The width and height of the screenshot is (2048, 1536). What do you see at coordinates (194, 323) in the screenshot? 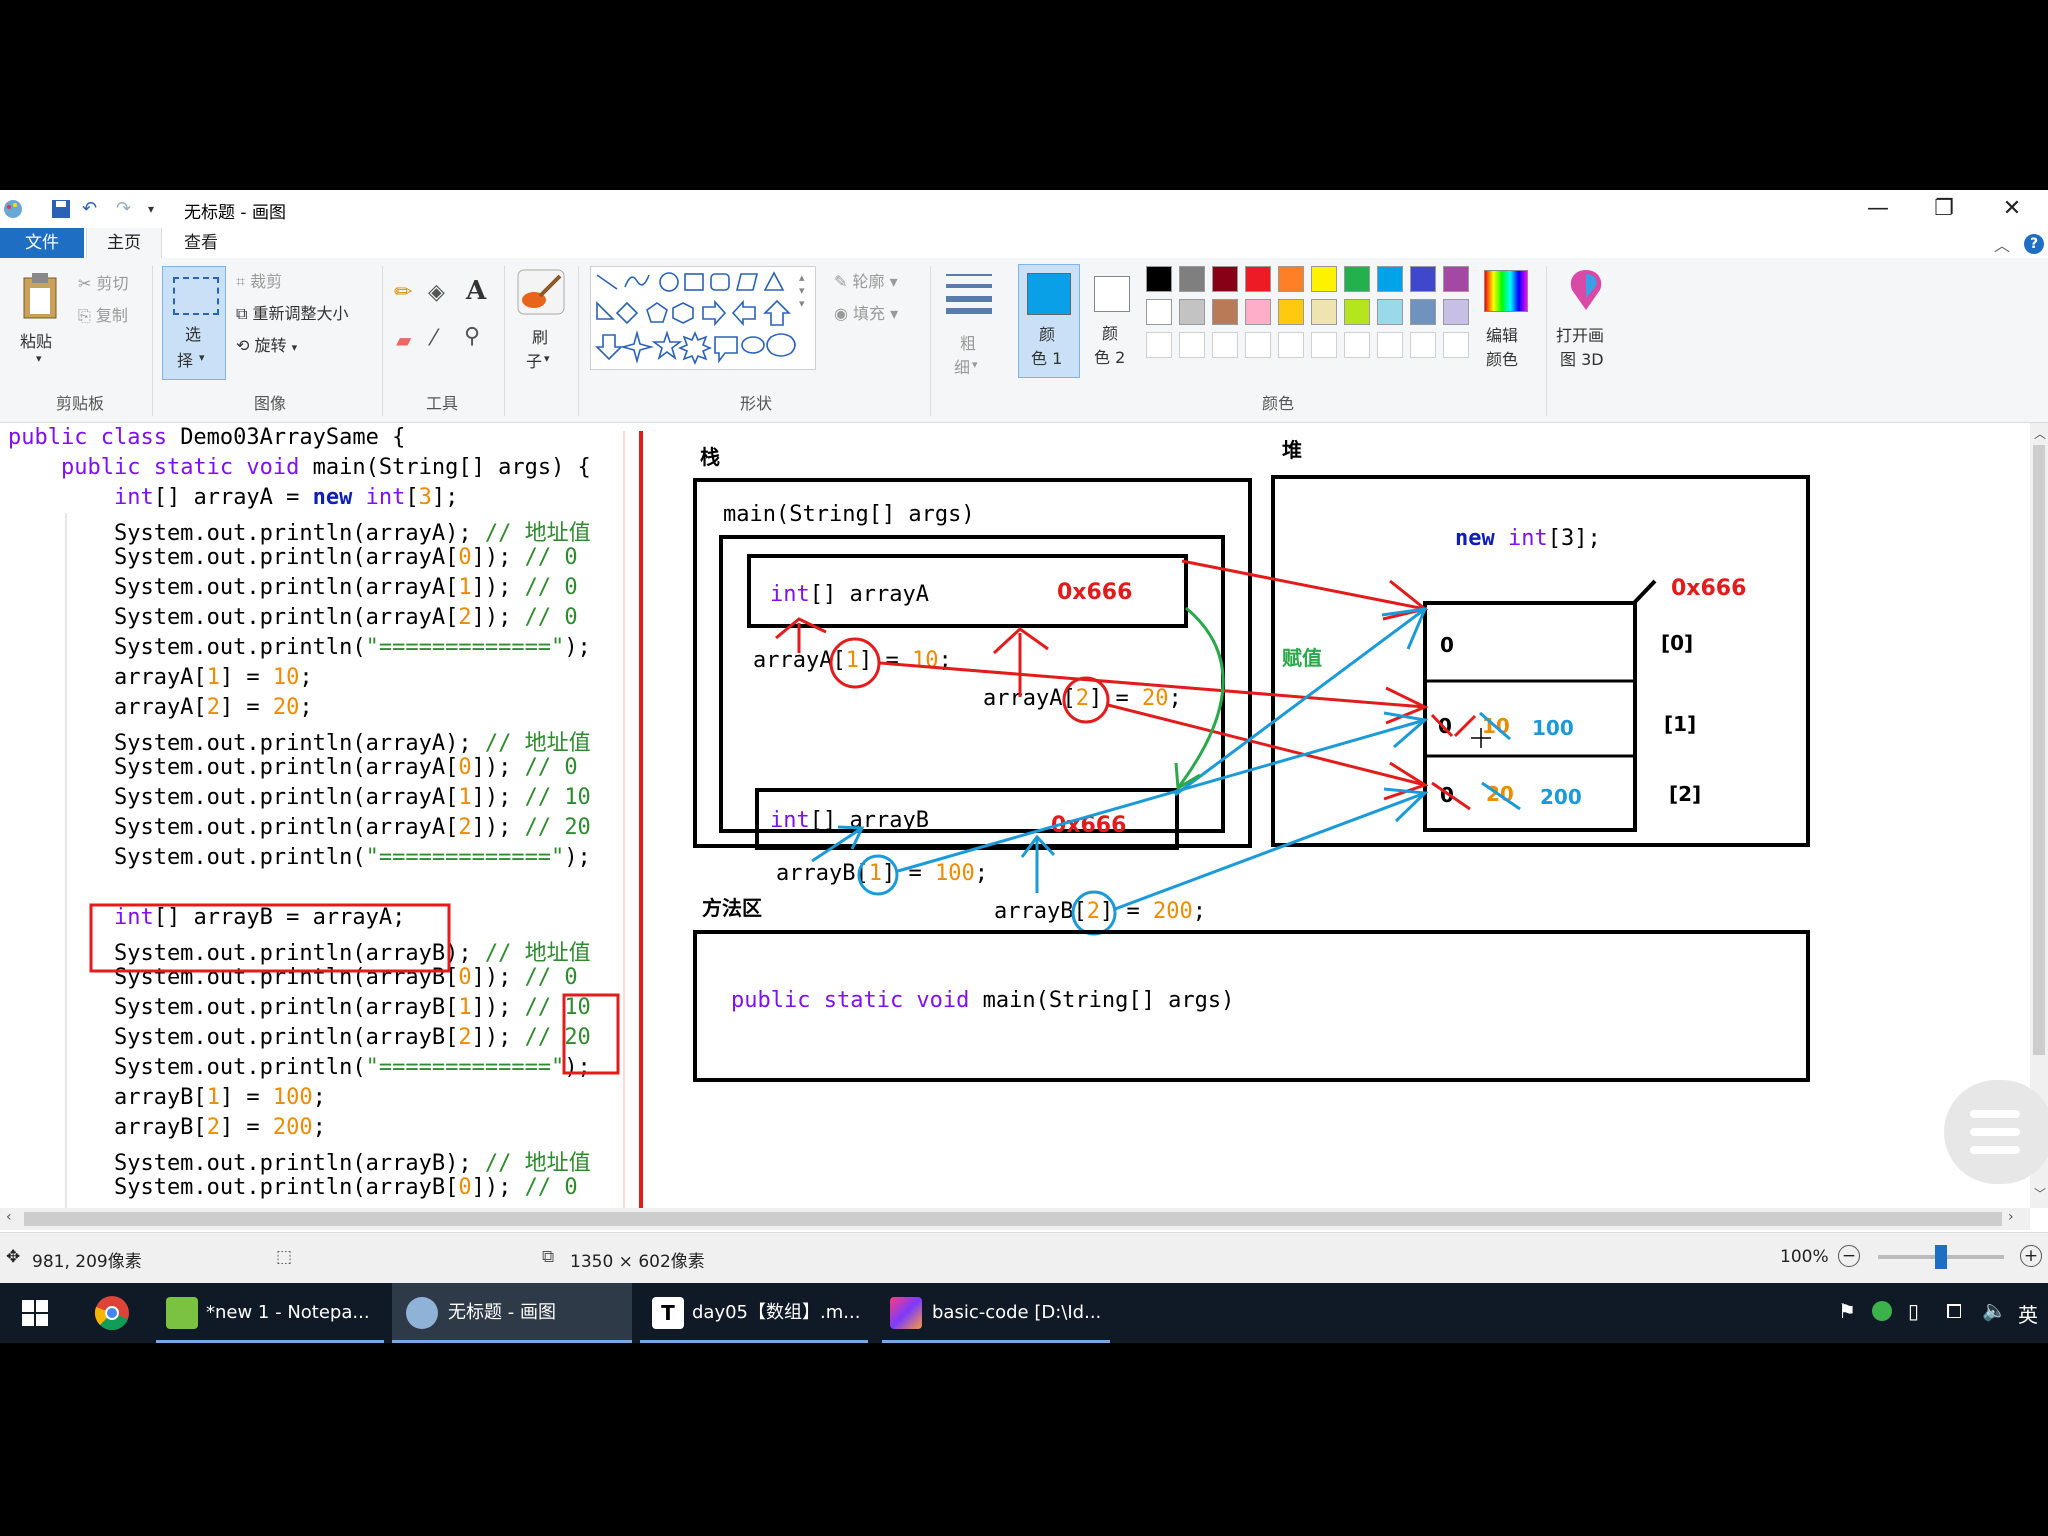
I see `select-button: 选 择 ▾` at bounding box center [194, 323].